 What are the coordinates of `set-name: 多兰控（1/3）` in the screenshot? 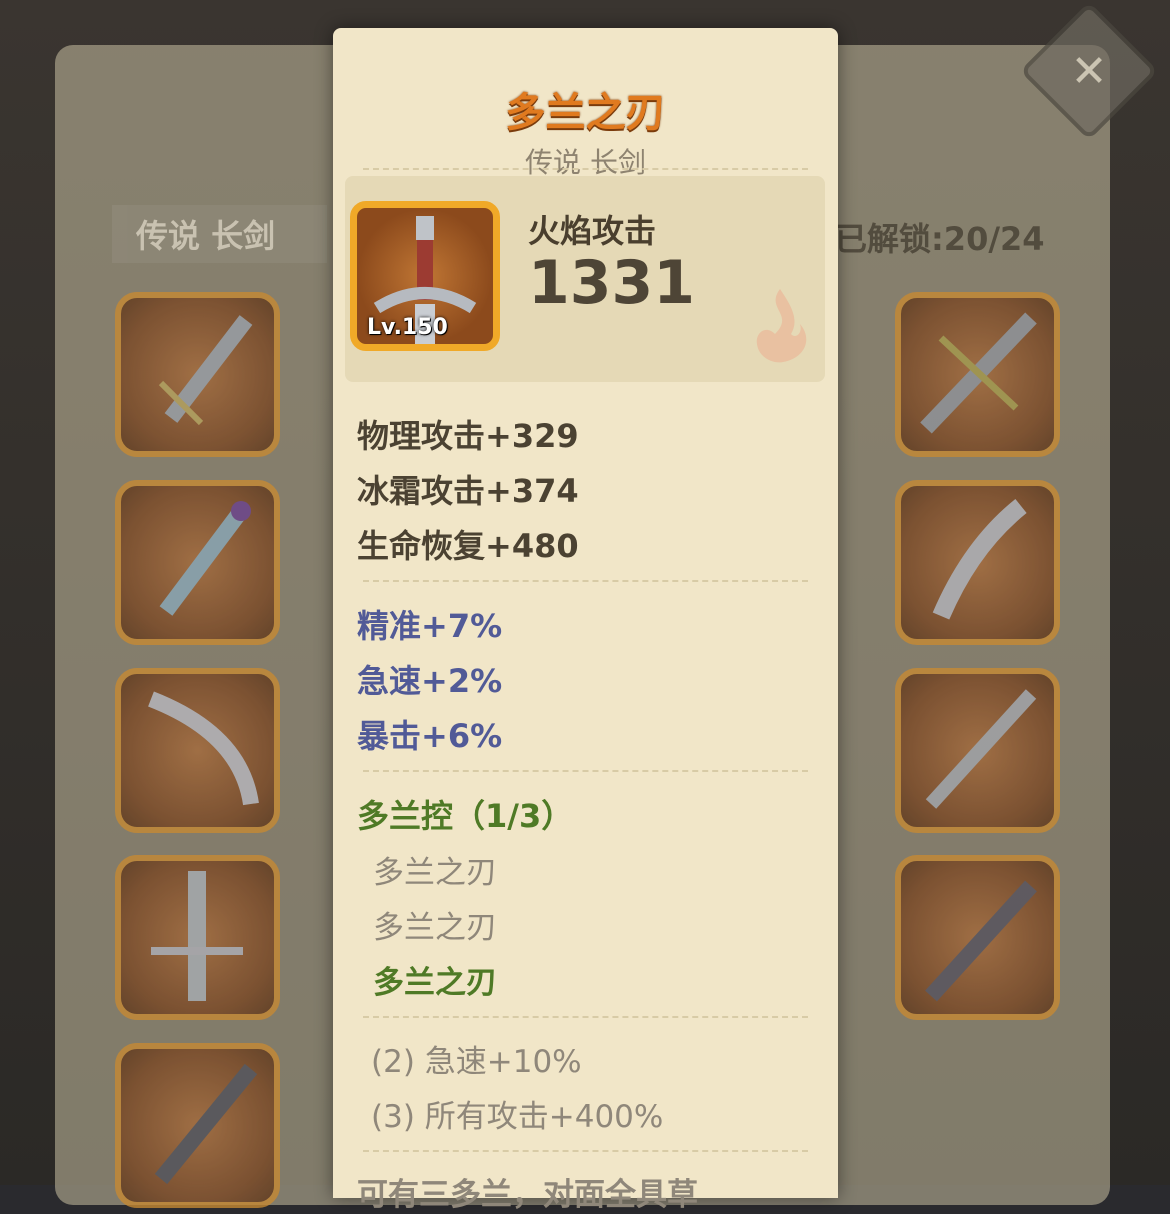 It's located at (465, 816).